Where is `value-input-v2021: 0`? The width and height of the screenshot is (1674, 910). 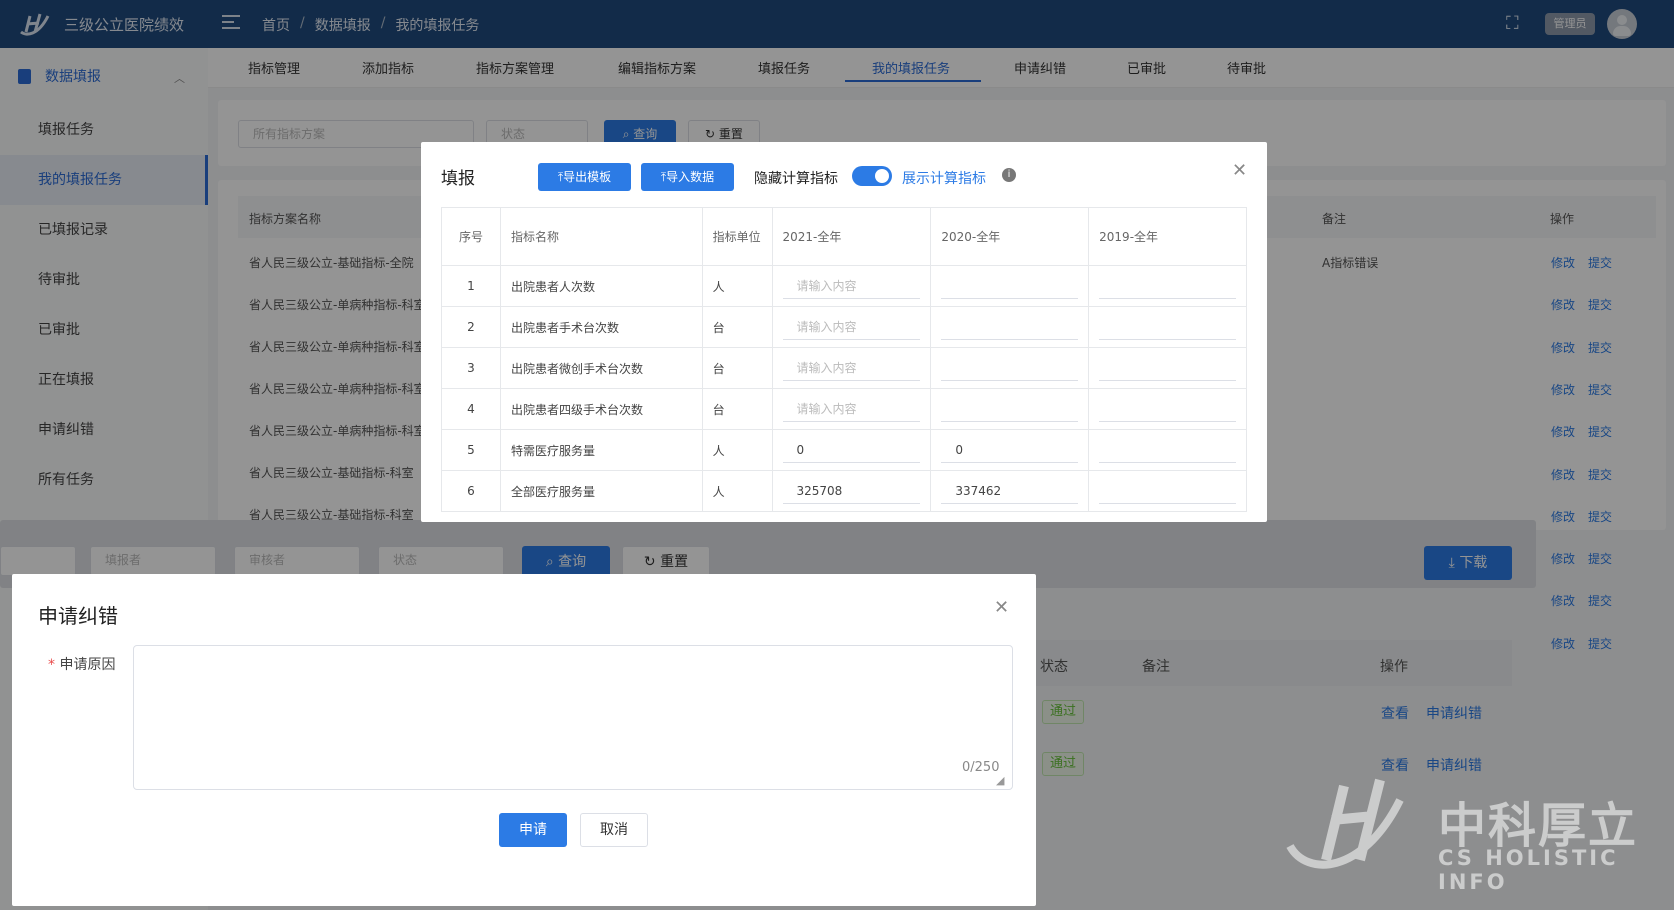 value-input-v2021: 0 is located at coordinates (851, 450).